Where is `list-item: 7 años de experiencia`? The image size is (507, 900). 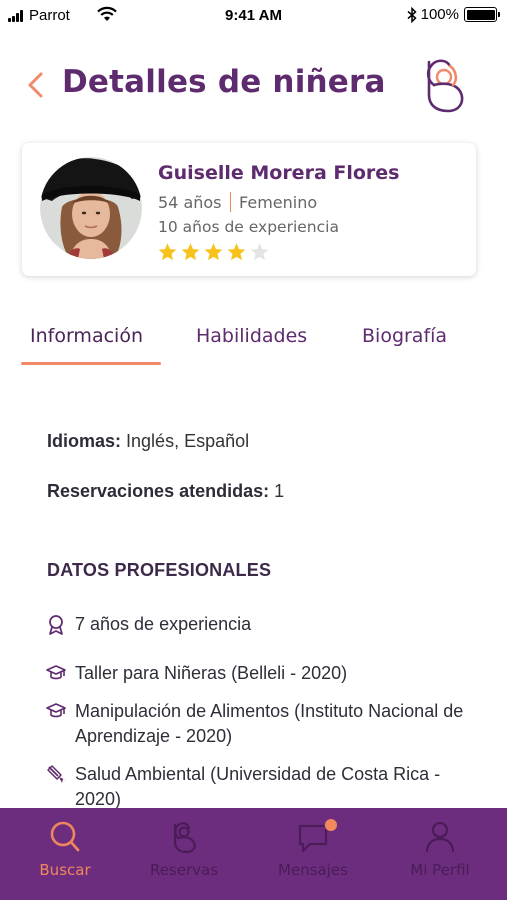 list-item: 7 años de experiencia is located at coordinates (255, 624).